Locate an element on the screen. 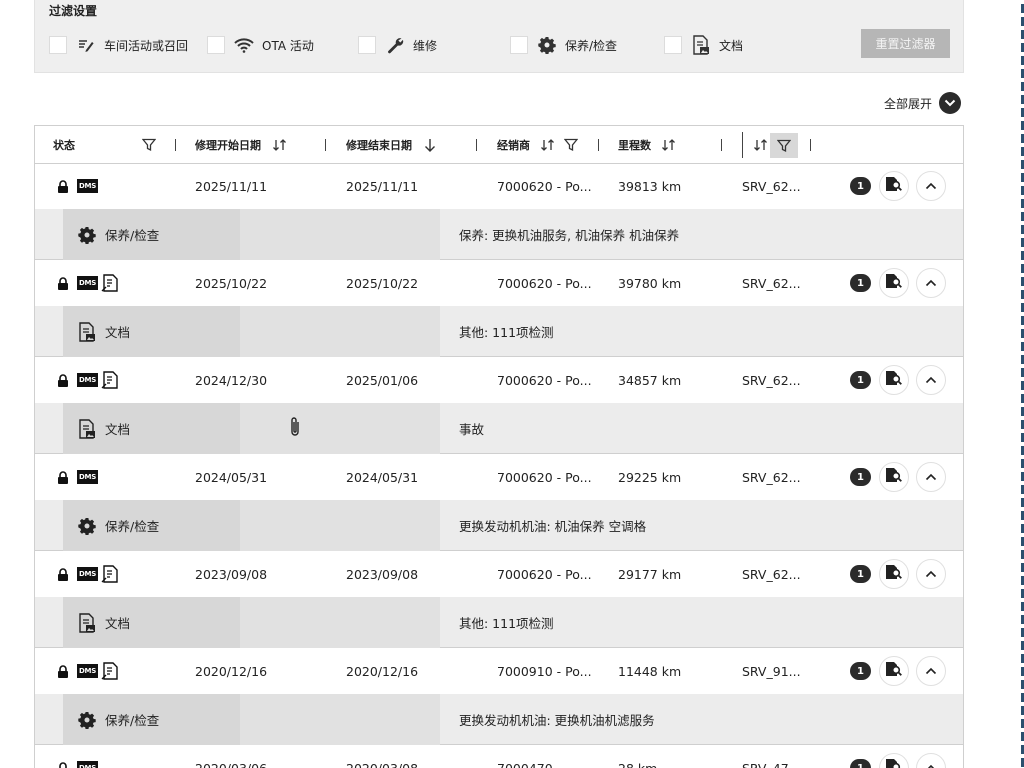 Image resolution: width=1024 pixels, height=768 pixels. attachment-icon is located at coordinates (295, 429).